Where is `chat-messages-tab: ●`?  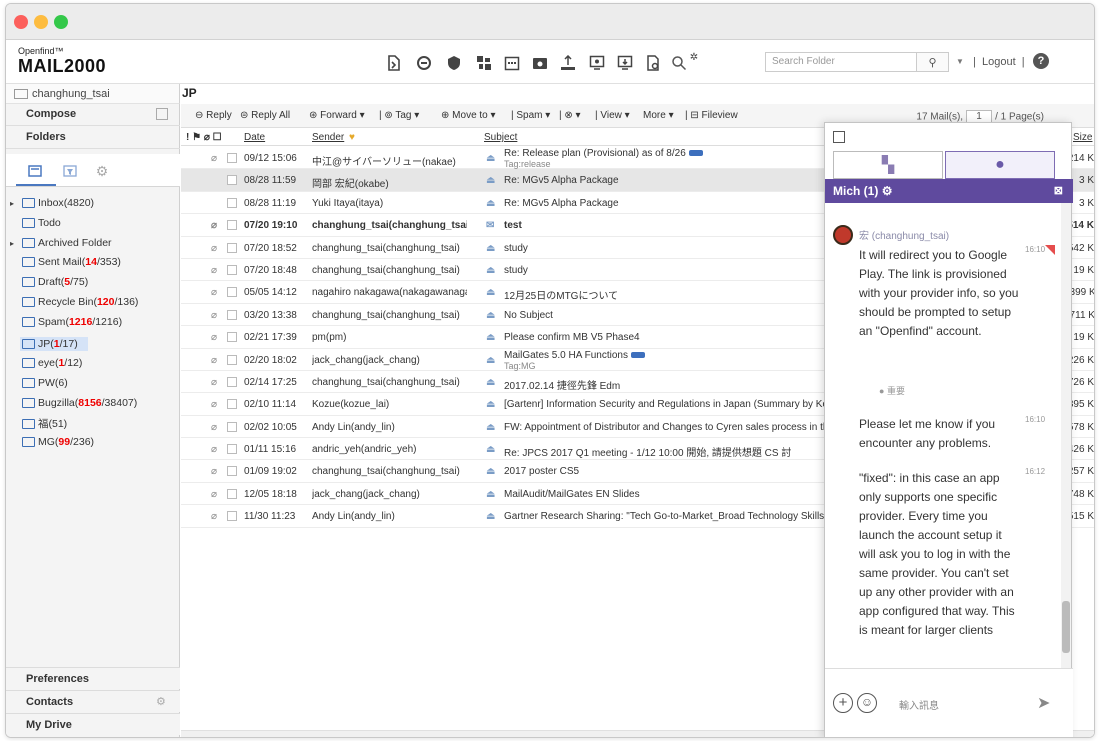
chat-messages-tab: ● is located at coordinates (1000, 165).